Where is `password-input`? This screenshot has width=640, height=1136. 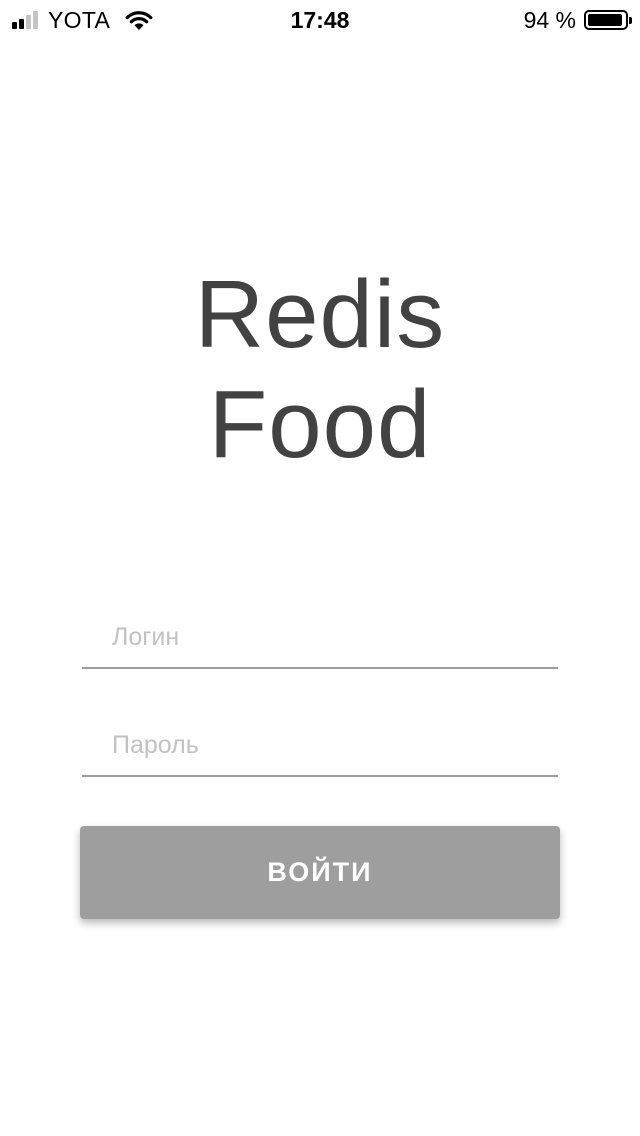
password-input is located at coordinates (320, 745).